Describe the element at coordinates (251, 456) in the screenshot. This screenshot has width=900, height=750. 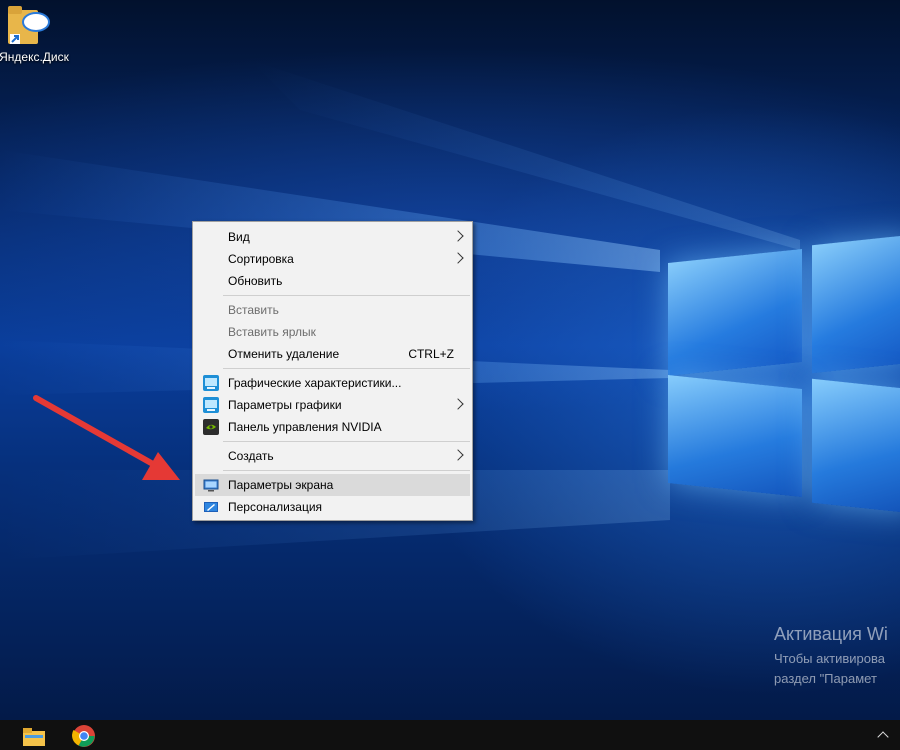
I see `menu-item-label: Создать` at that location.